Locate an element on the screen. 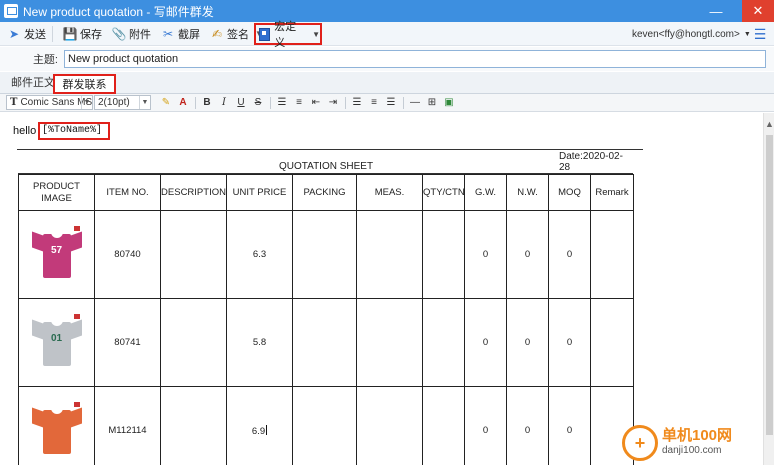 Image resolution: width=774 pixels, height=465 pixels. tab-mail-body: 邮件正文 is located at coordinates (33, 84).